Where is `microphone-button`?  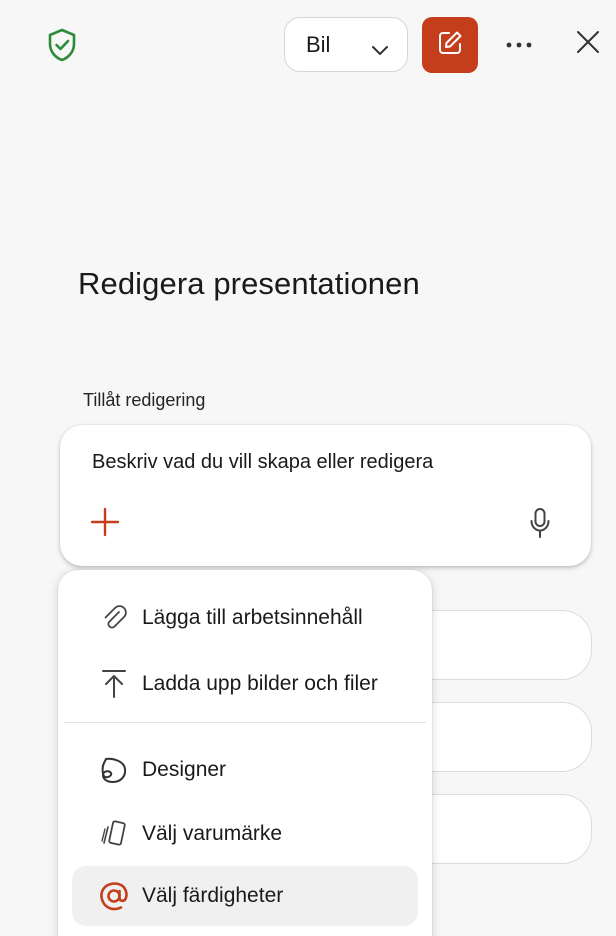
microphone-button is located at coordinates (540, 525).